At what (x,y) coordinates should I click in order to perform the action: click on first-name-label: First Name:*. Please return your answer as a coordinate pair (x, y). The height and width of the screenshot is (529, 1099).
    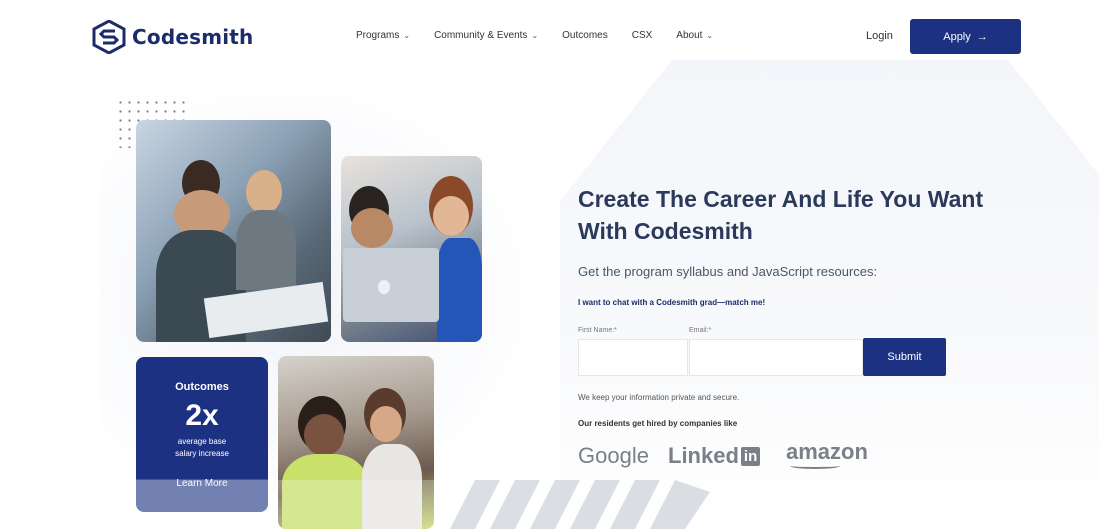
    Looking at the image, I should click on (597, 330).